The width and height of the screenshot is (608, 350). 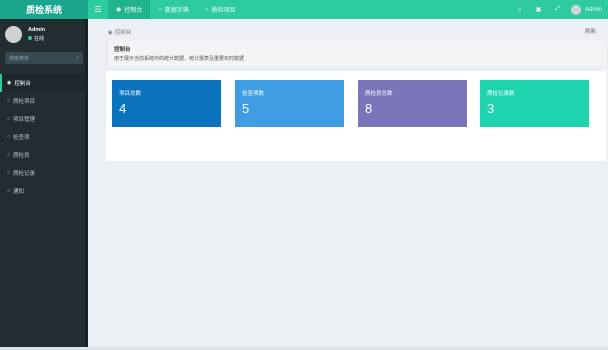 I want to click on user-panel: Admin 在线, so click(x=44, y=34).